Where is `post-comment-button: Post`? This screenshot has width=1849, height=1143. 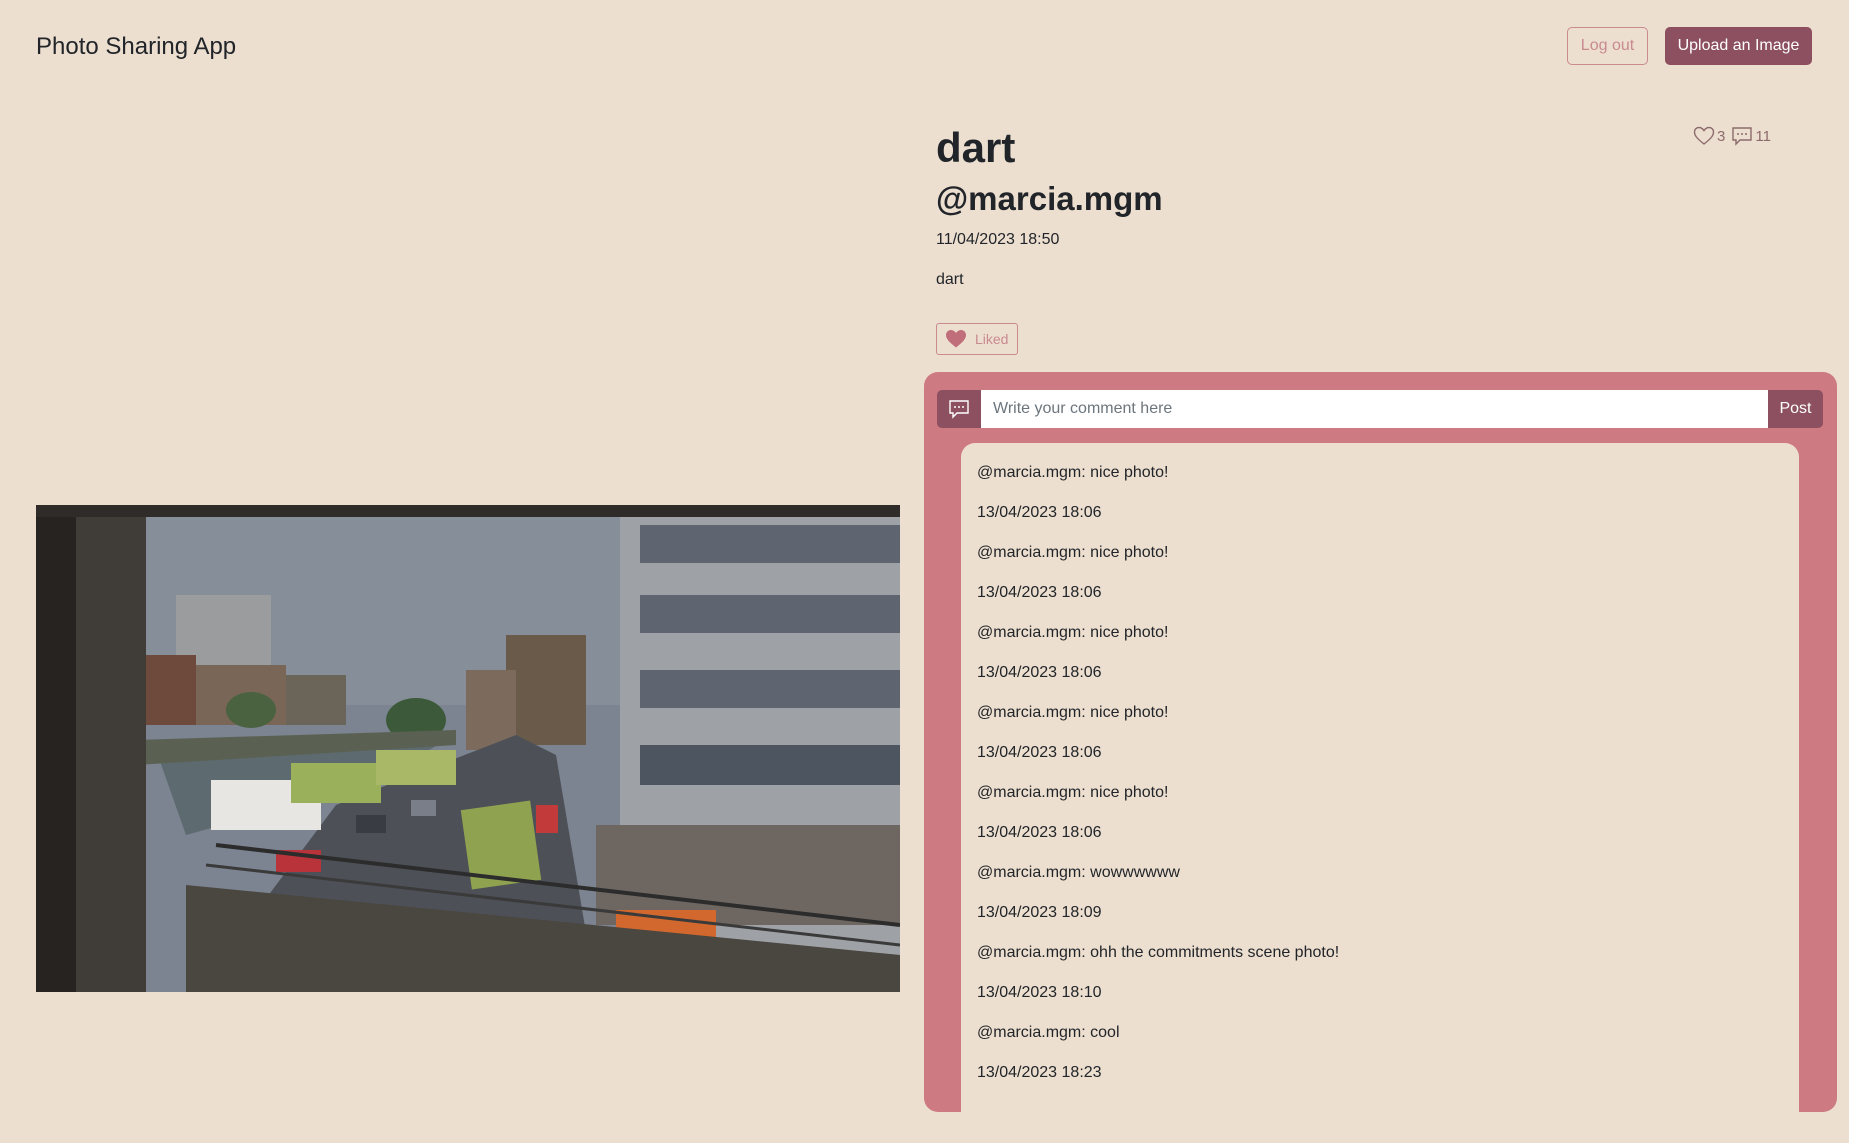 post-comment-button: Post is located at coordinates (1795, 409).